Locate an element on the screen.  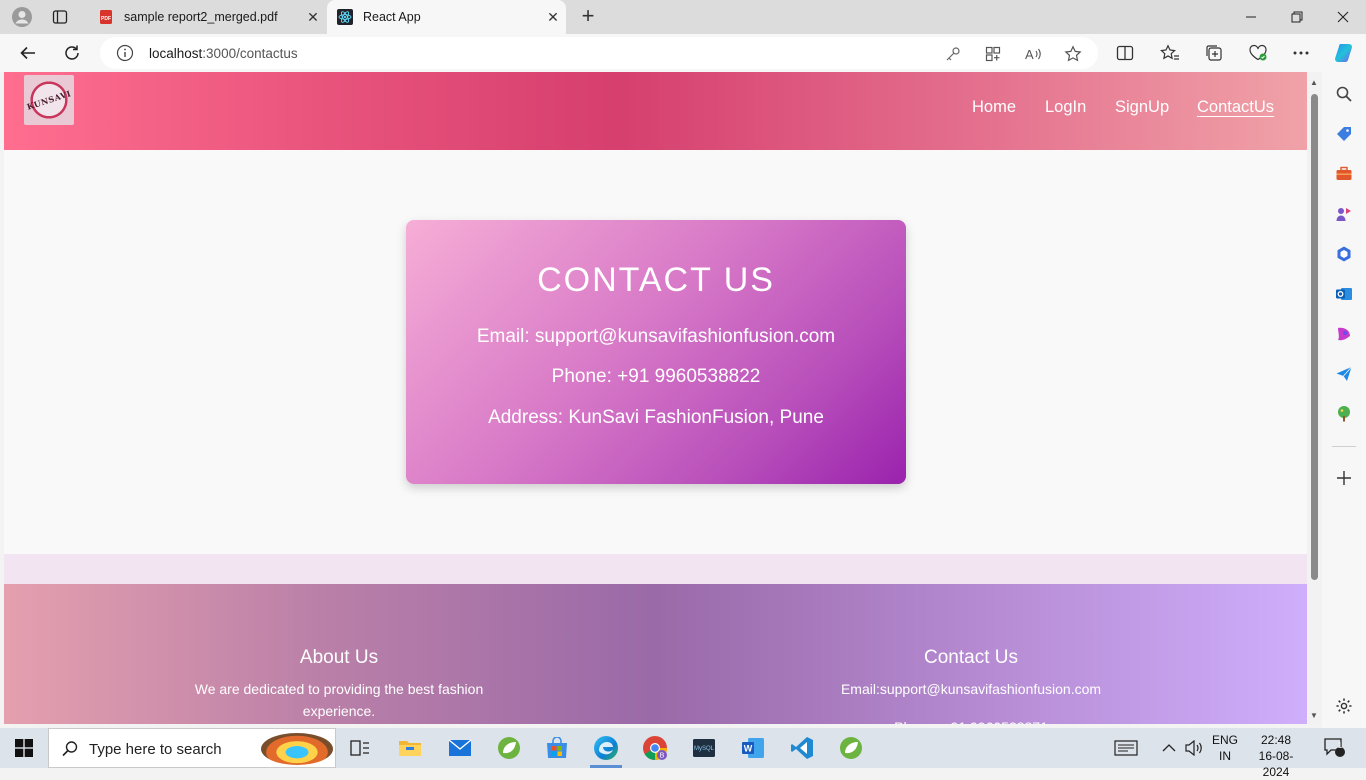
microsoft-store-icon is located at coordinates (557, 748).